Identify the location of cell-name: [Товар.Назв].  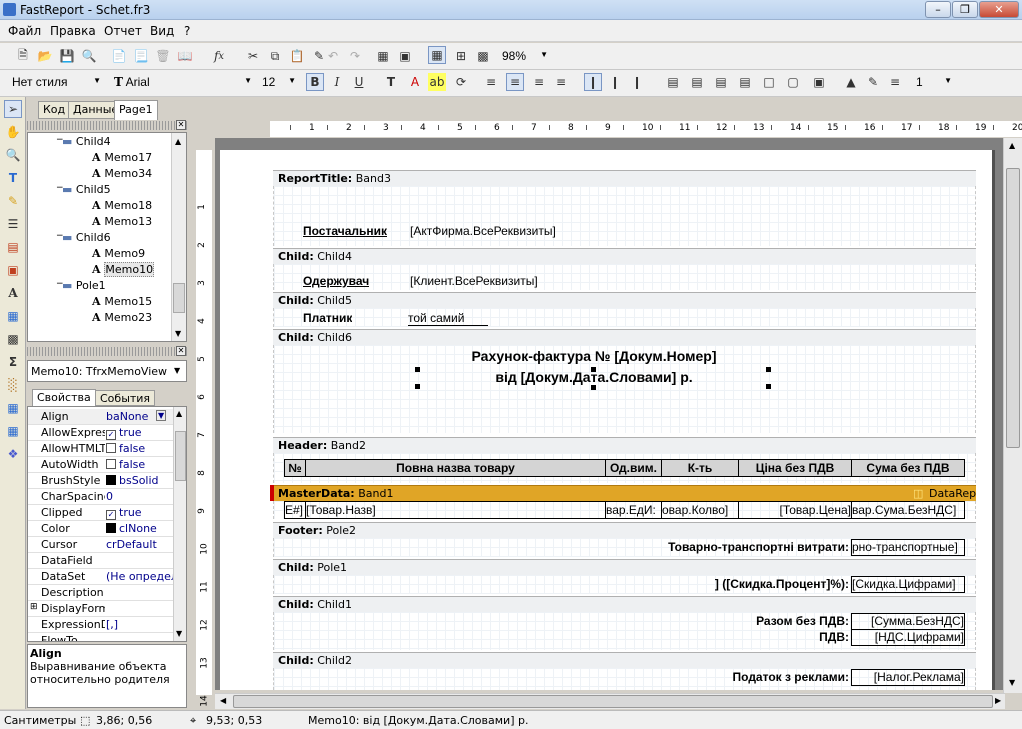
(455, 510).